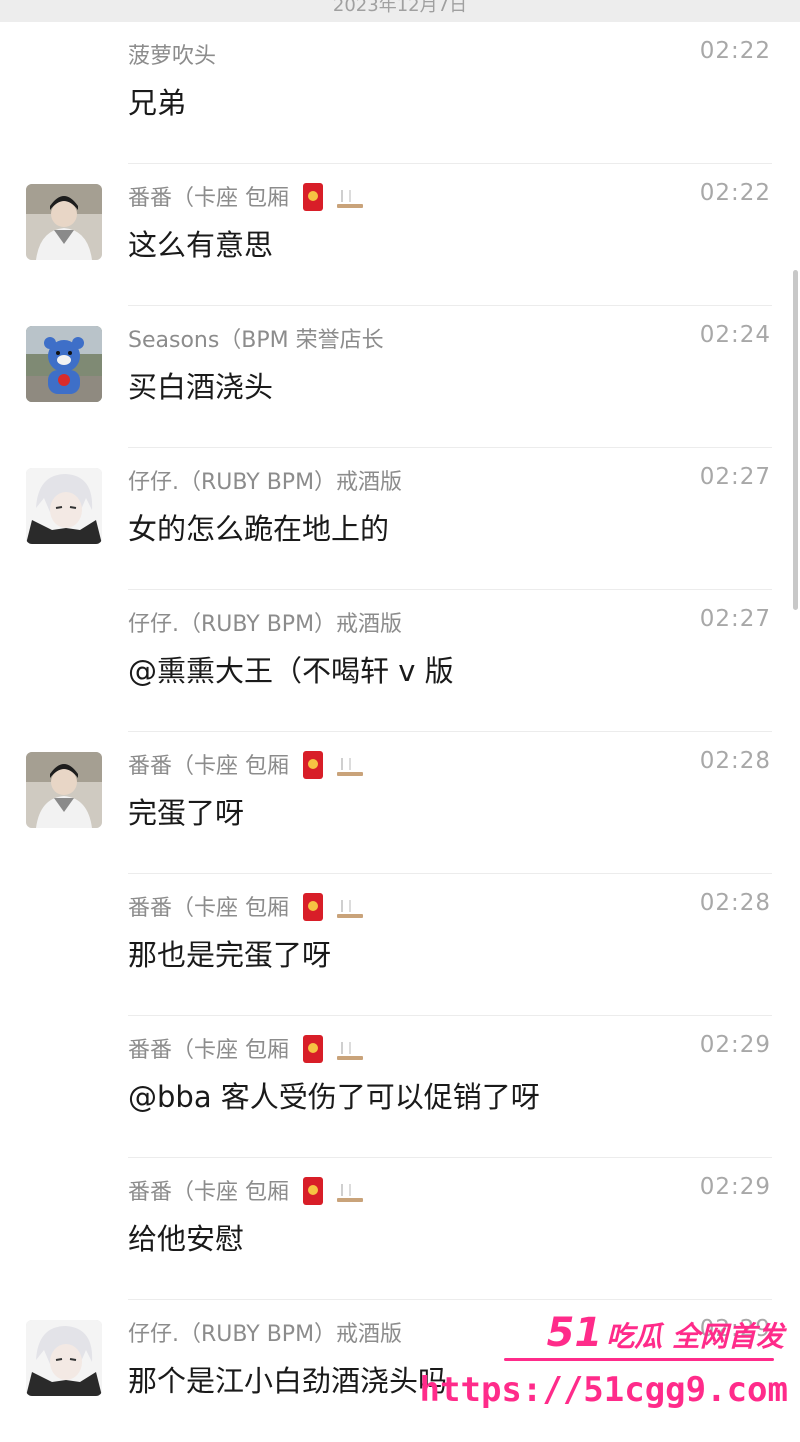 This screenshot has height=1442, width=800. I want to click on message-text: 完蛋了呀, so click(186, 813).